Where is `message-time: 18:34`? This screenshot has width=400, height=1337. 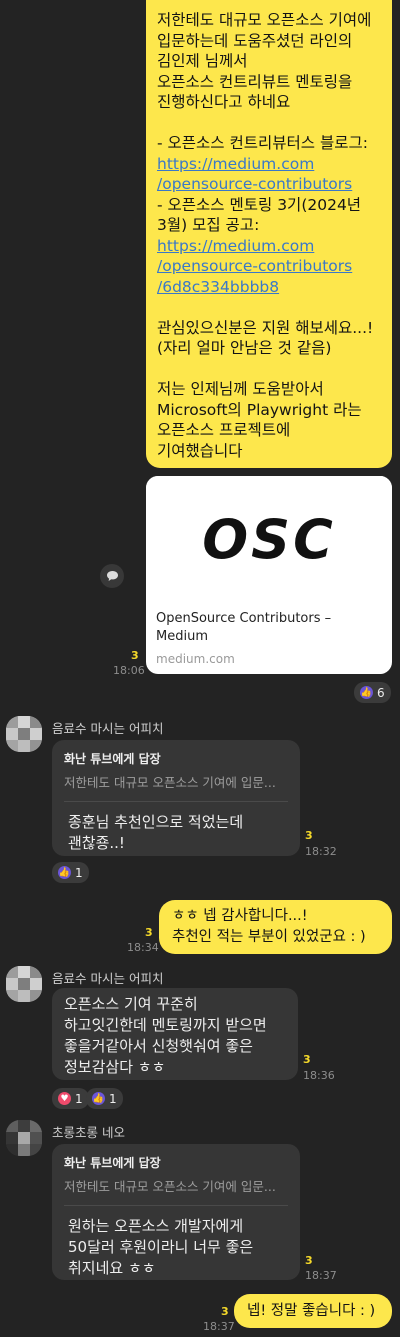 message-time: 18:34 is located at coordinates (143, 947).